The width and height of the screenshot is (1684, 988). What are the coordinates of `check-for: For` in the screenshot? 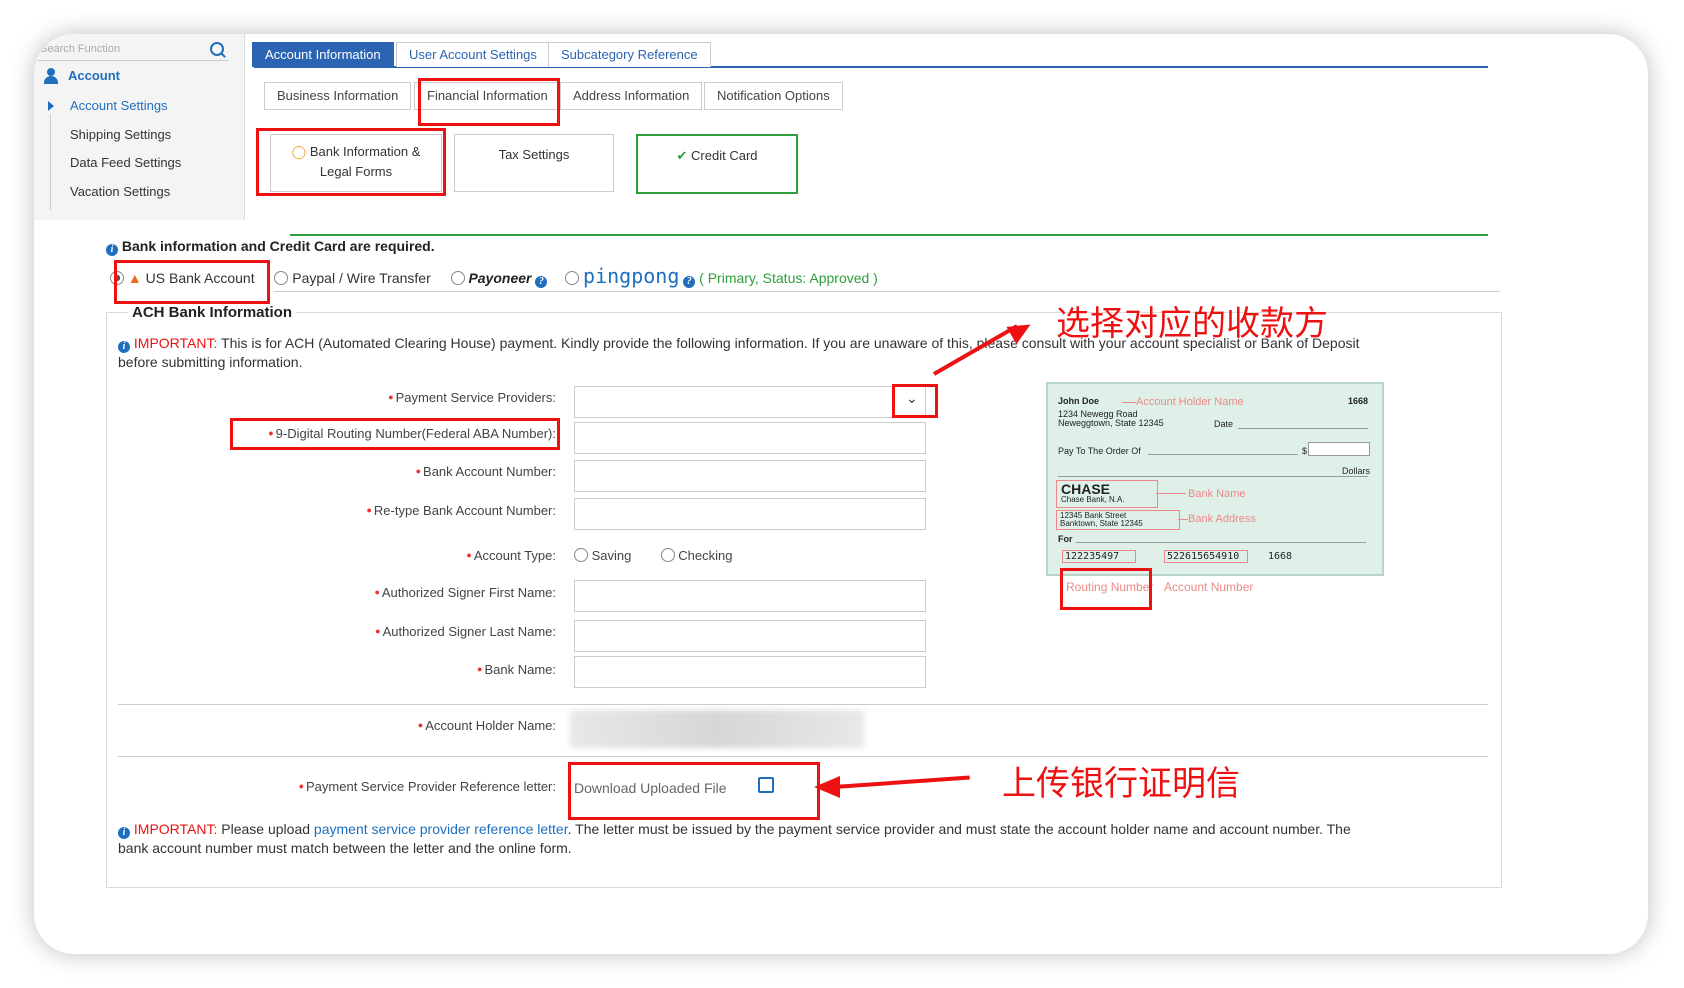 It's located at (1065, 539).